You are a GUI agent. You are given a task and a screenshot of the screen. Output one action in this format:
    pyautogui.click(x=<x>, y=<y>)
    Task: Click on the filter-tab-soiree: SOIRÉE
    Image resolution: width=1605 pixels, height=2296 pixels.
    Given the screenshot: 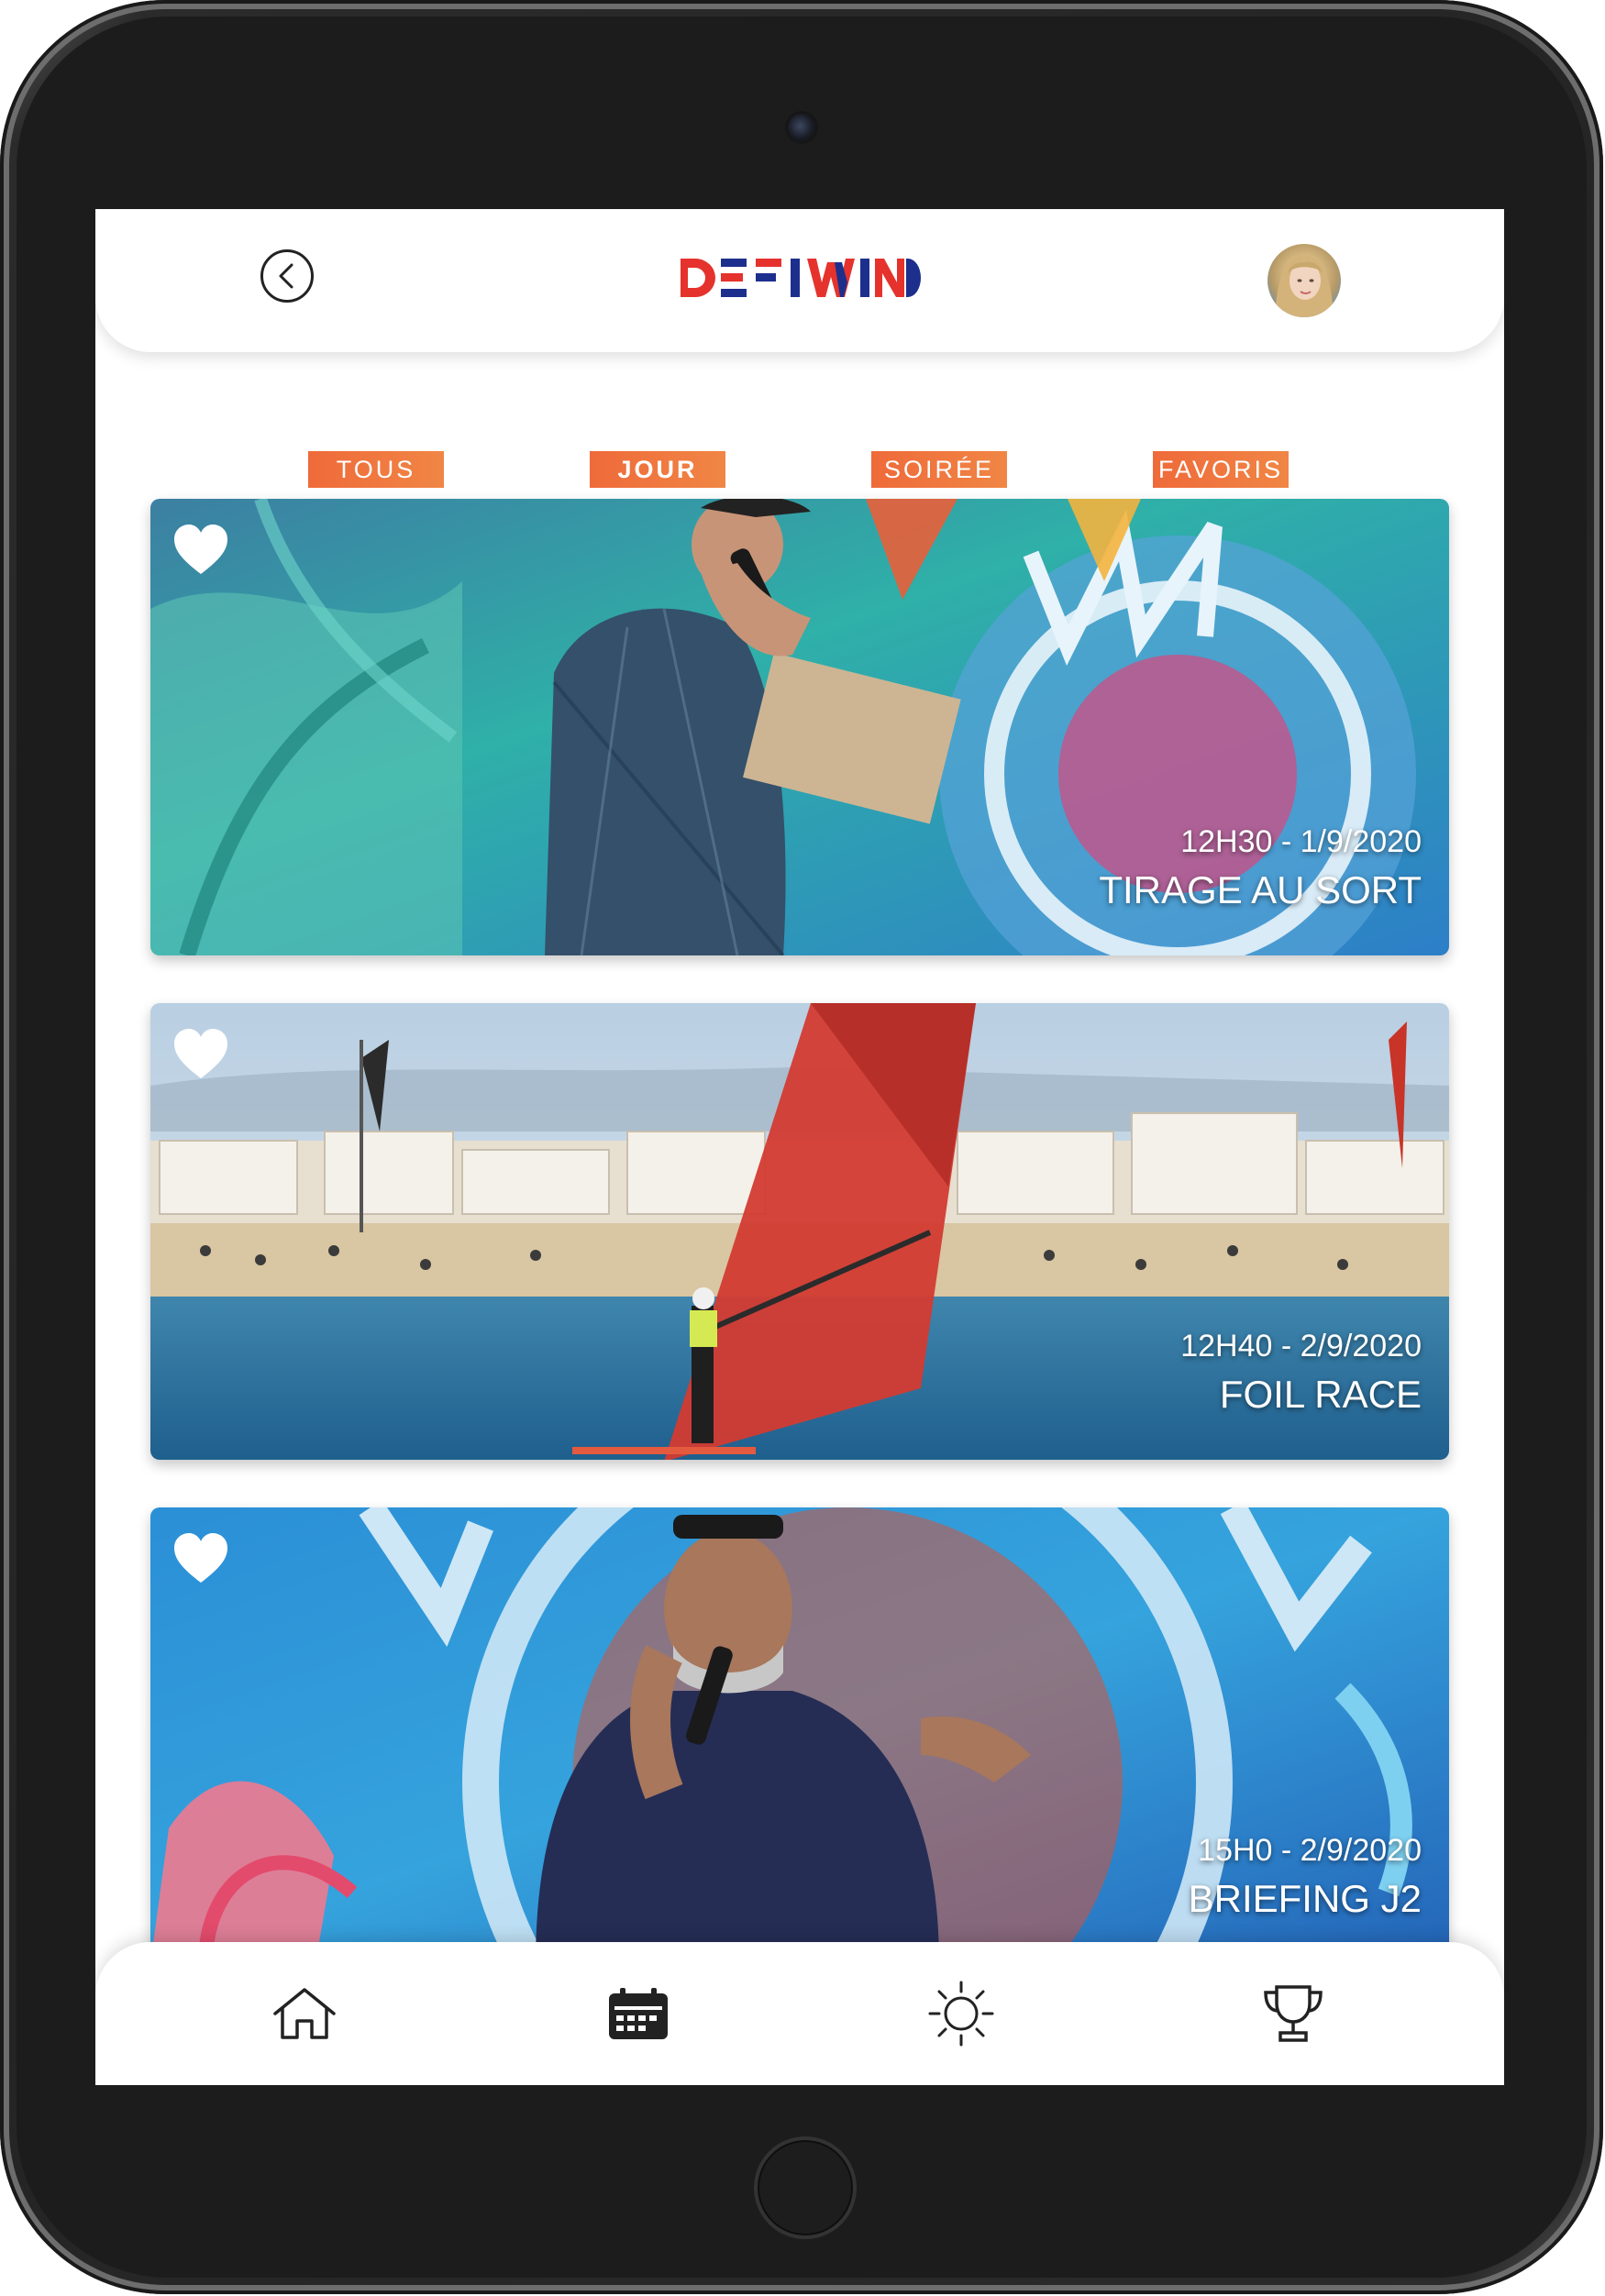 What is the action you would take?
    pyautogui.click(x=939, y=469)
    